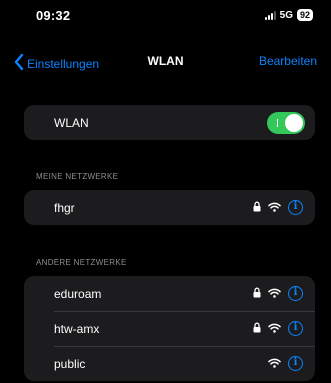 The height and width of the screenshot is (383, 331). I want to click on wlan-toggle-switch, so click(286, 122).